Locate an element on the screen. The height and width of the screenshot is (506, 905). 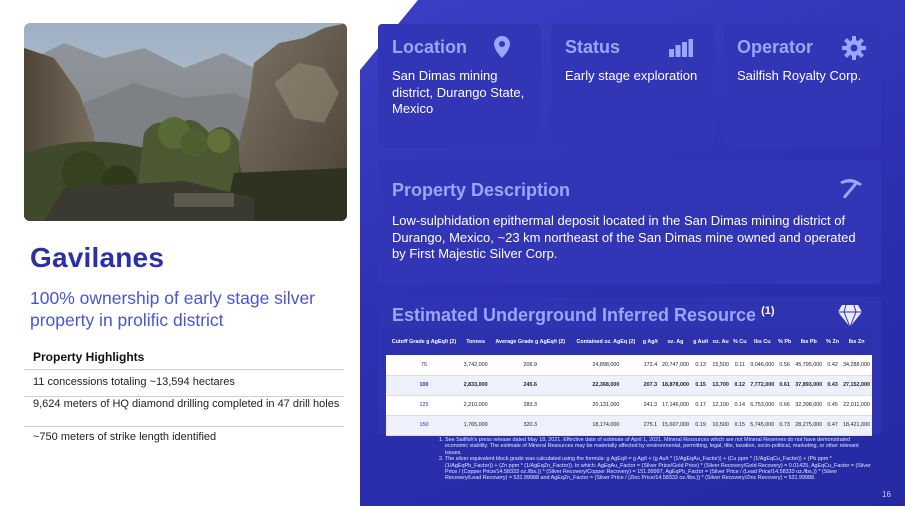
table-cell: 0.13 is located at coordinates (700, 365).